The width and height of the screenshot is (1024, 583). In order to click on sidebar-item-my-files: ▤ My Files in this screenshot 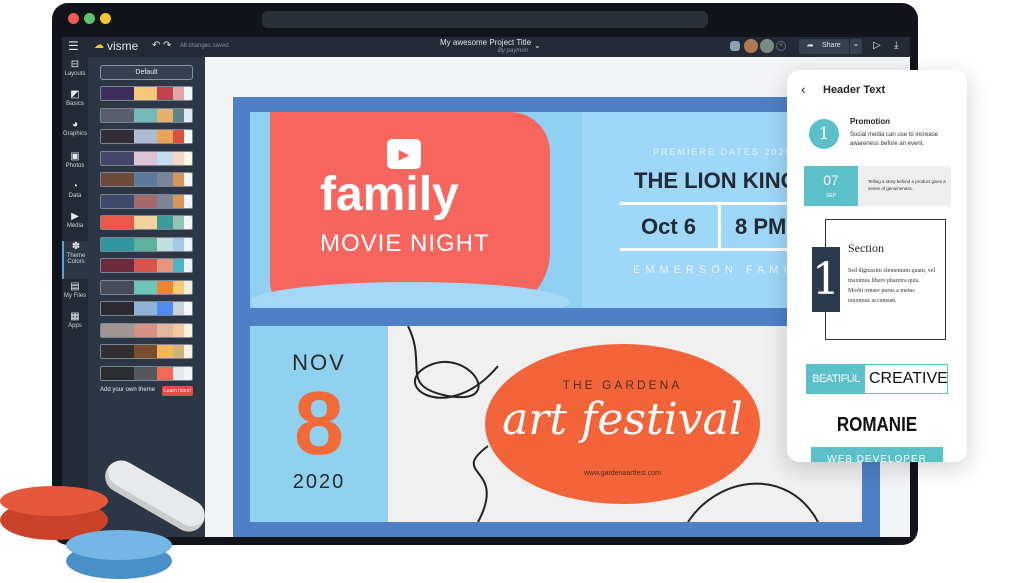, I will do `click(75, 295)`.